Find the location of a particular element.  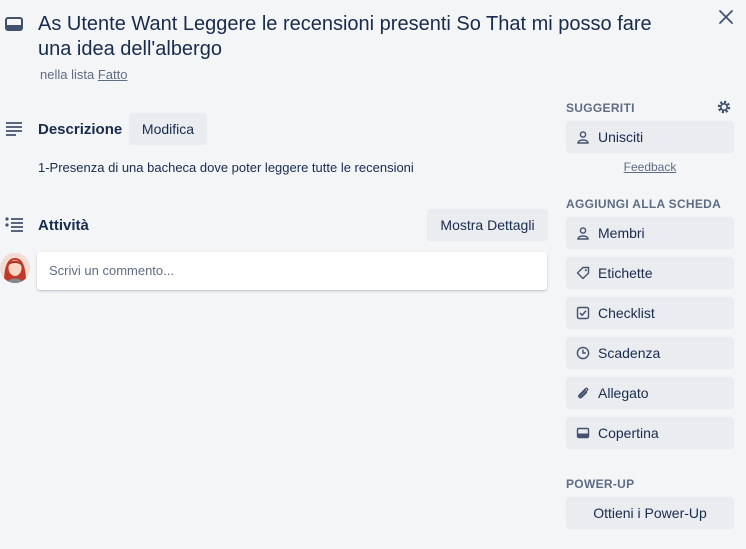

add-to-card-heading: AGGIUNGI ALLA SCHEDA is located at coordinates (644, 204).